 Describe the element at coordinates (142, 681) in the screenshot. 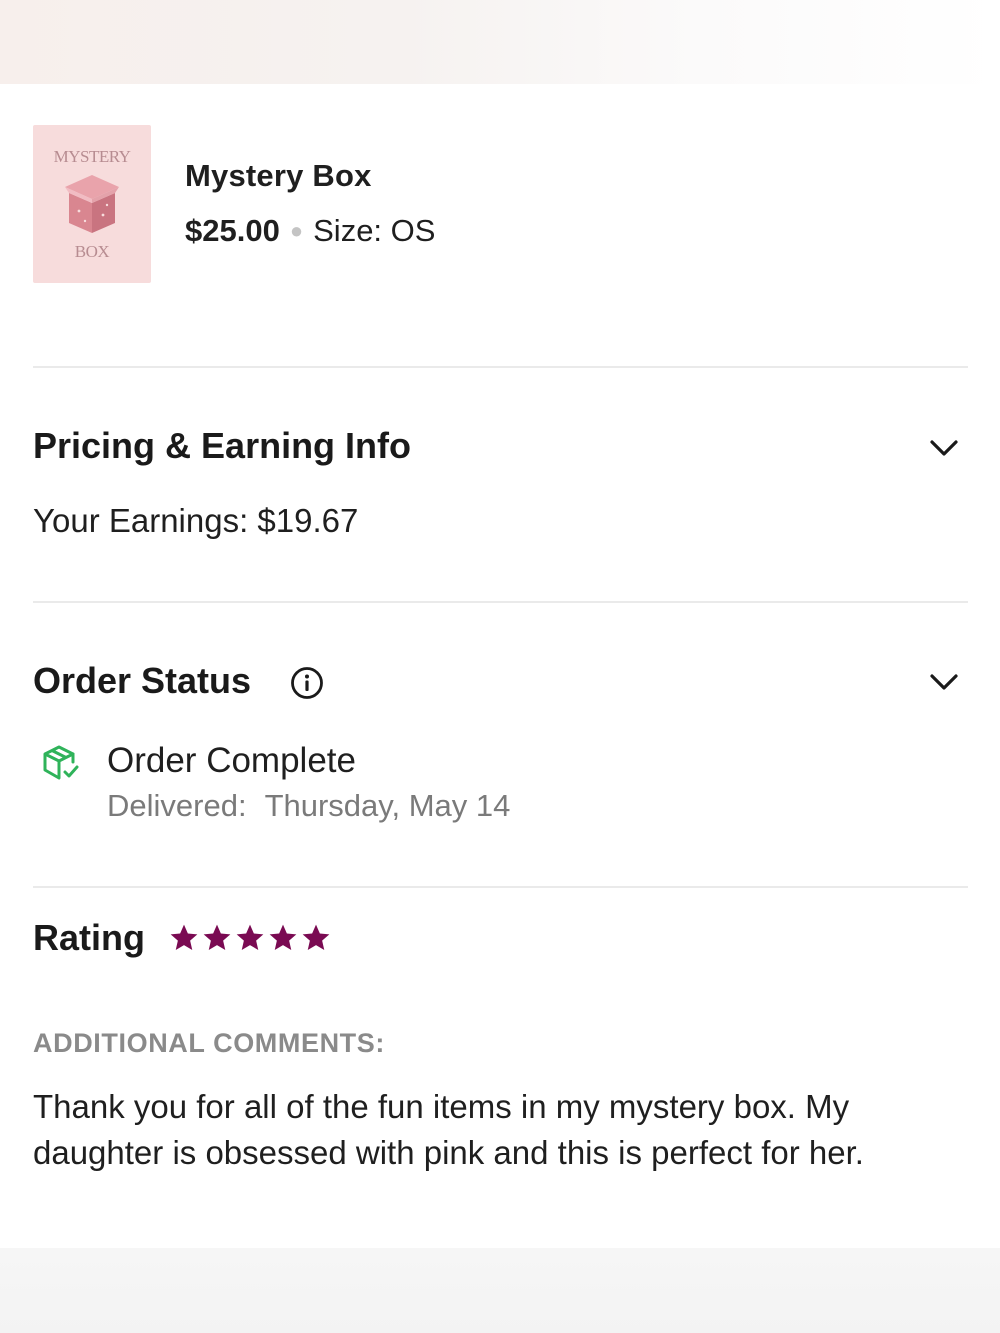

I see `order-status-title: Order Status` at that location.